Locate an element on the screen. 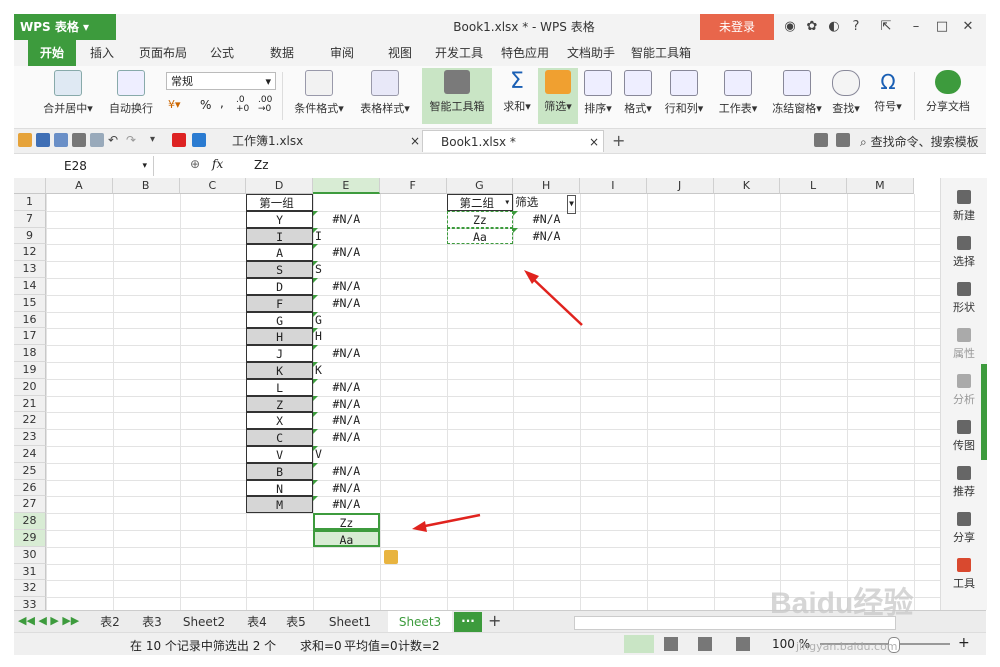 This screenshot has width=1000, height=667. arrow-to-filter is located at coordinates (553, 298).